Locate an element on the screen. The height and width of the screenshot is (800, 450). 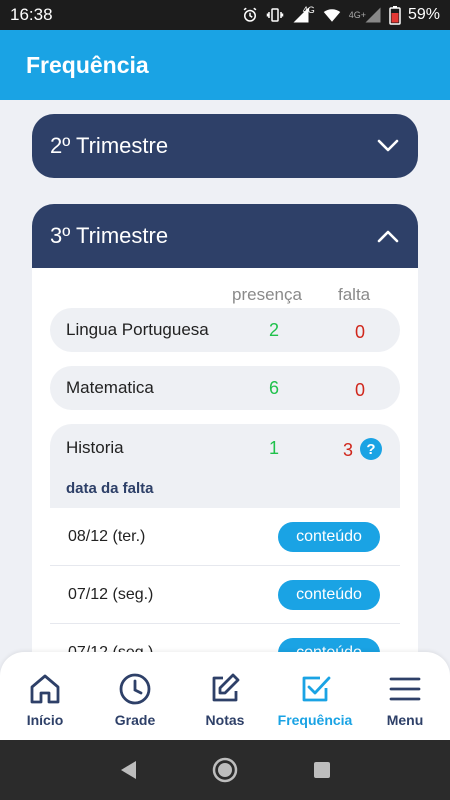
subject-name: Matematica is located at coordinates (110, 387).